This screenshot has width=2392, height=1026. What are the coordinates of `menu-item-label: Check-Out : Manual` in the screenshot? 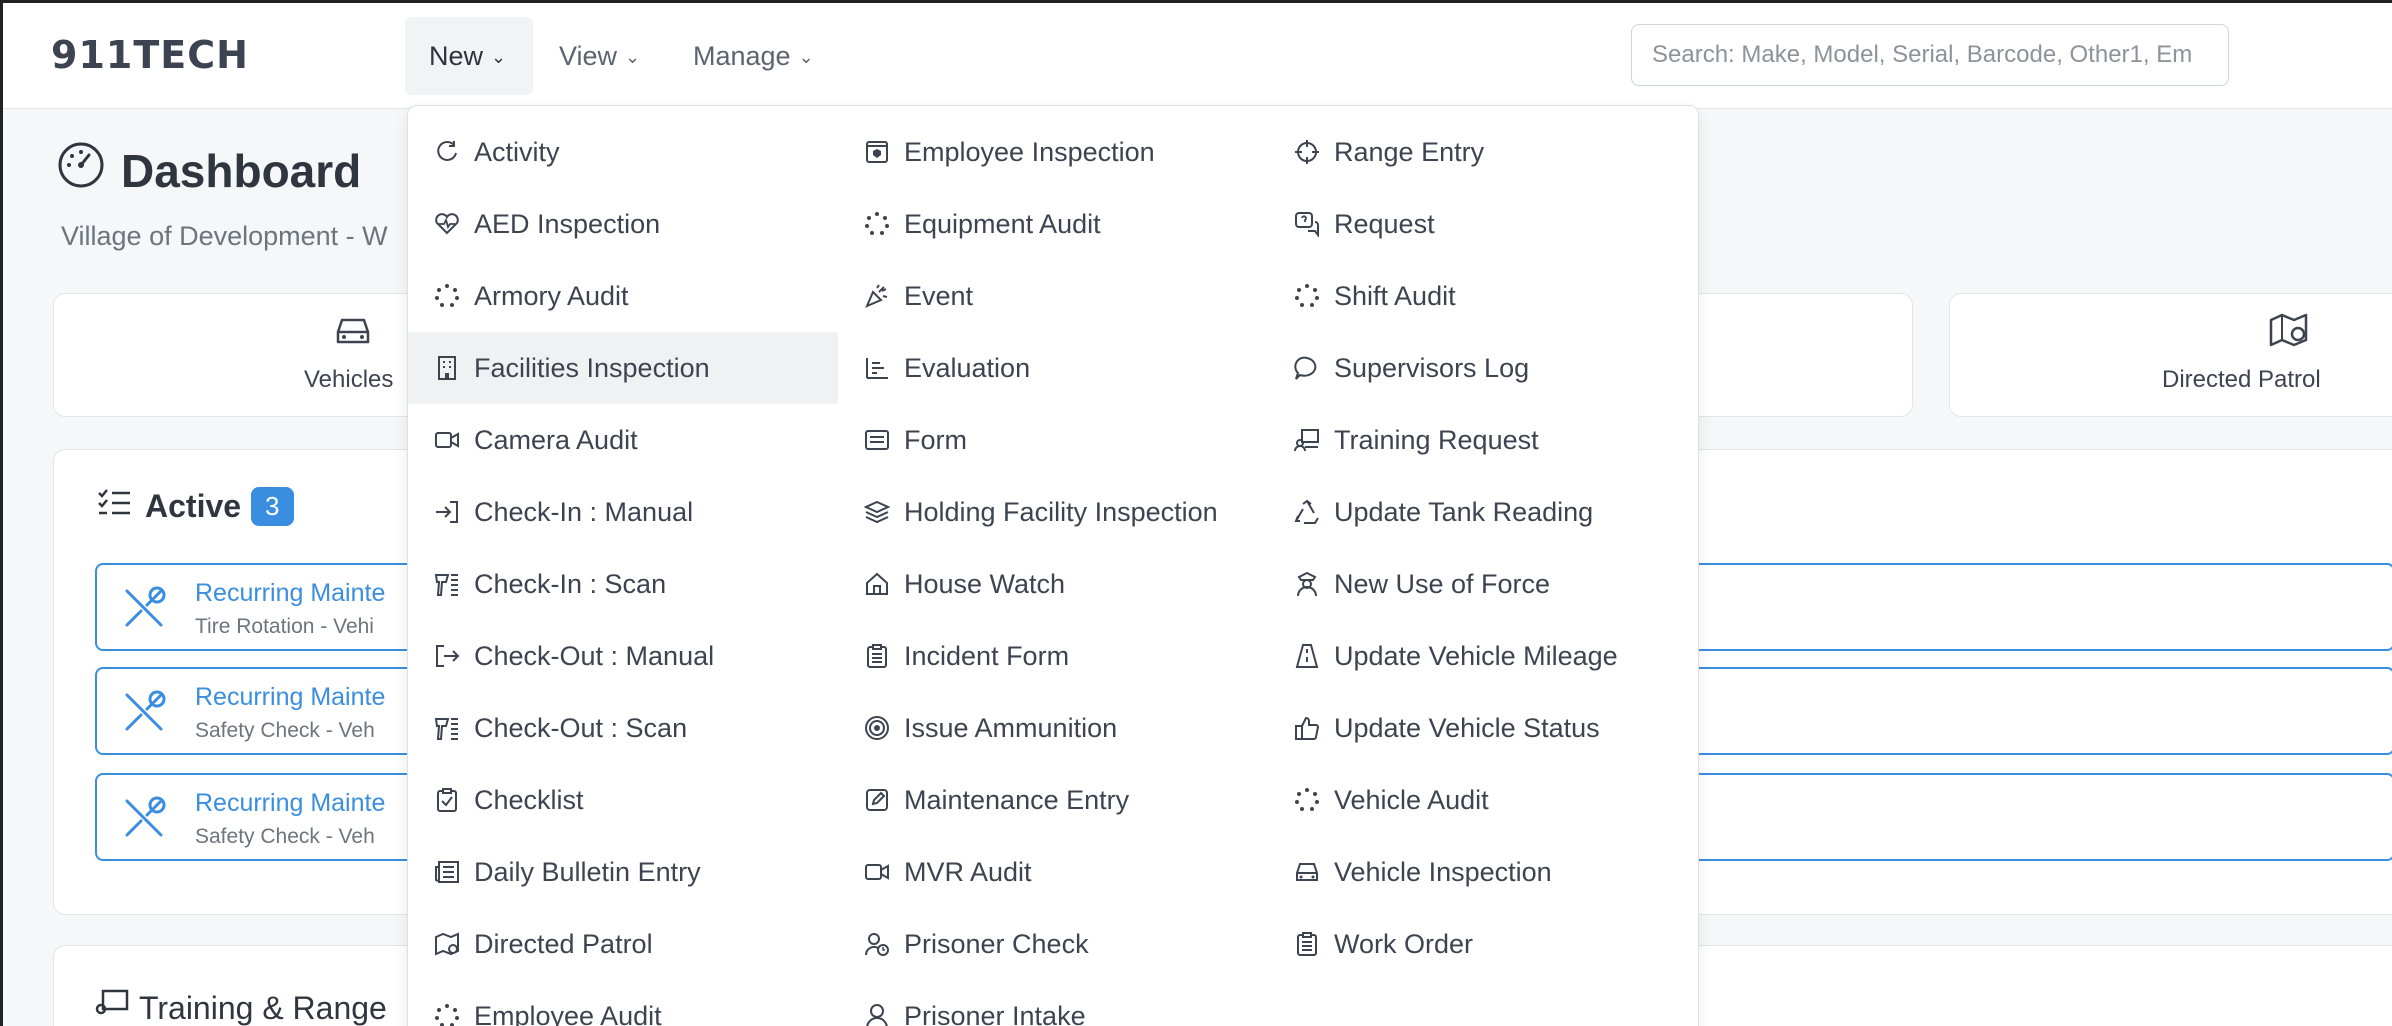 It's located at (594, 655).